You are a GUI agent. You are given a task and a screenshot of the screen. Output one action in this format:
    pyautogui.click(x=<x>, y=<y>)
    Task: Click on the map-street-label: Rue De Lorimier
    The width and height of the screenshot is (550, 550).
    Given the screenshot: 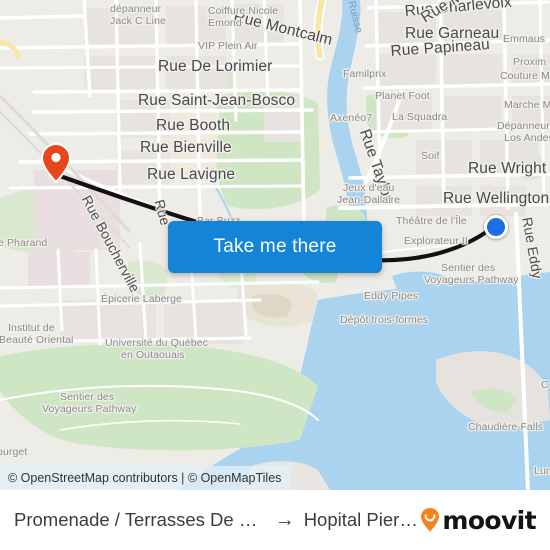 What is the action you would take?
    pyautogui.click(x=215, y=66)
    